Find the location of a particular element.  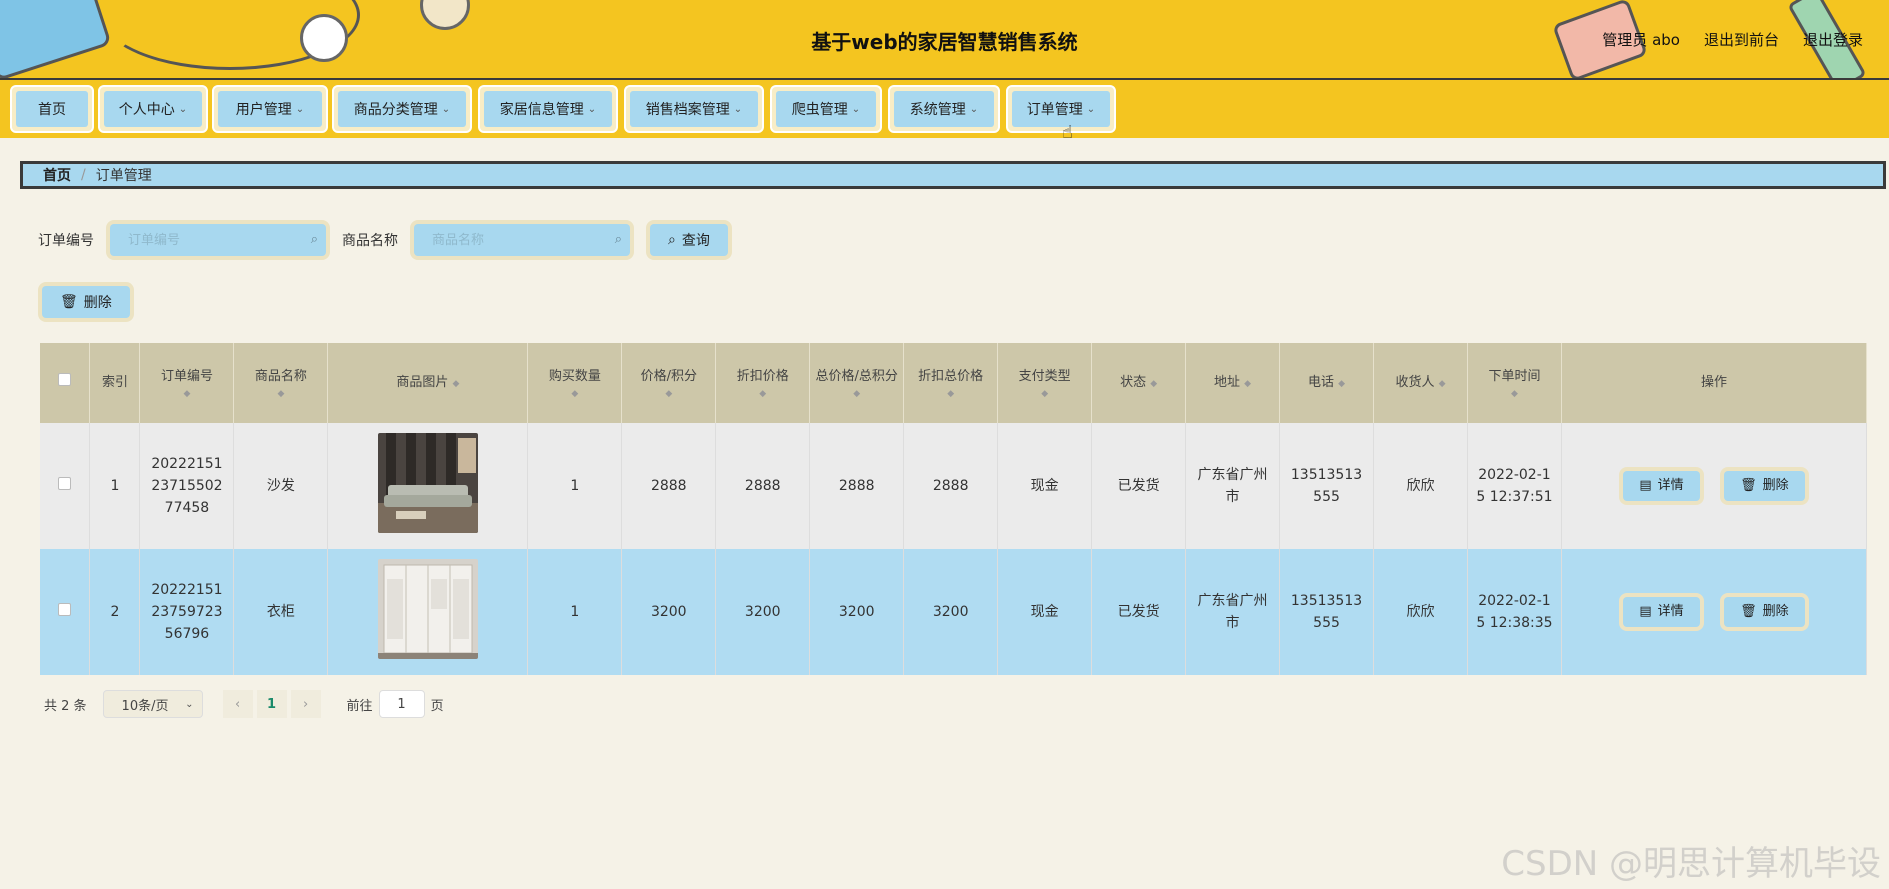

total-count: 共 2 条 is located at coordinates (65, 706).